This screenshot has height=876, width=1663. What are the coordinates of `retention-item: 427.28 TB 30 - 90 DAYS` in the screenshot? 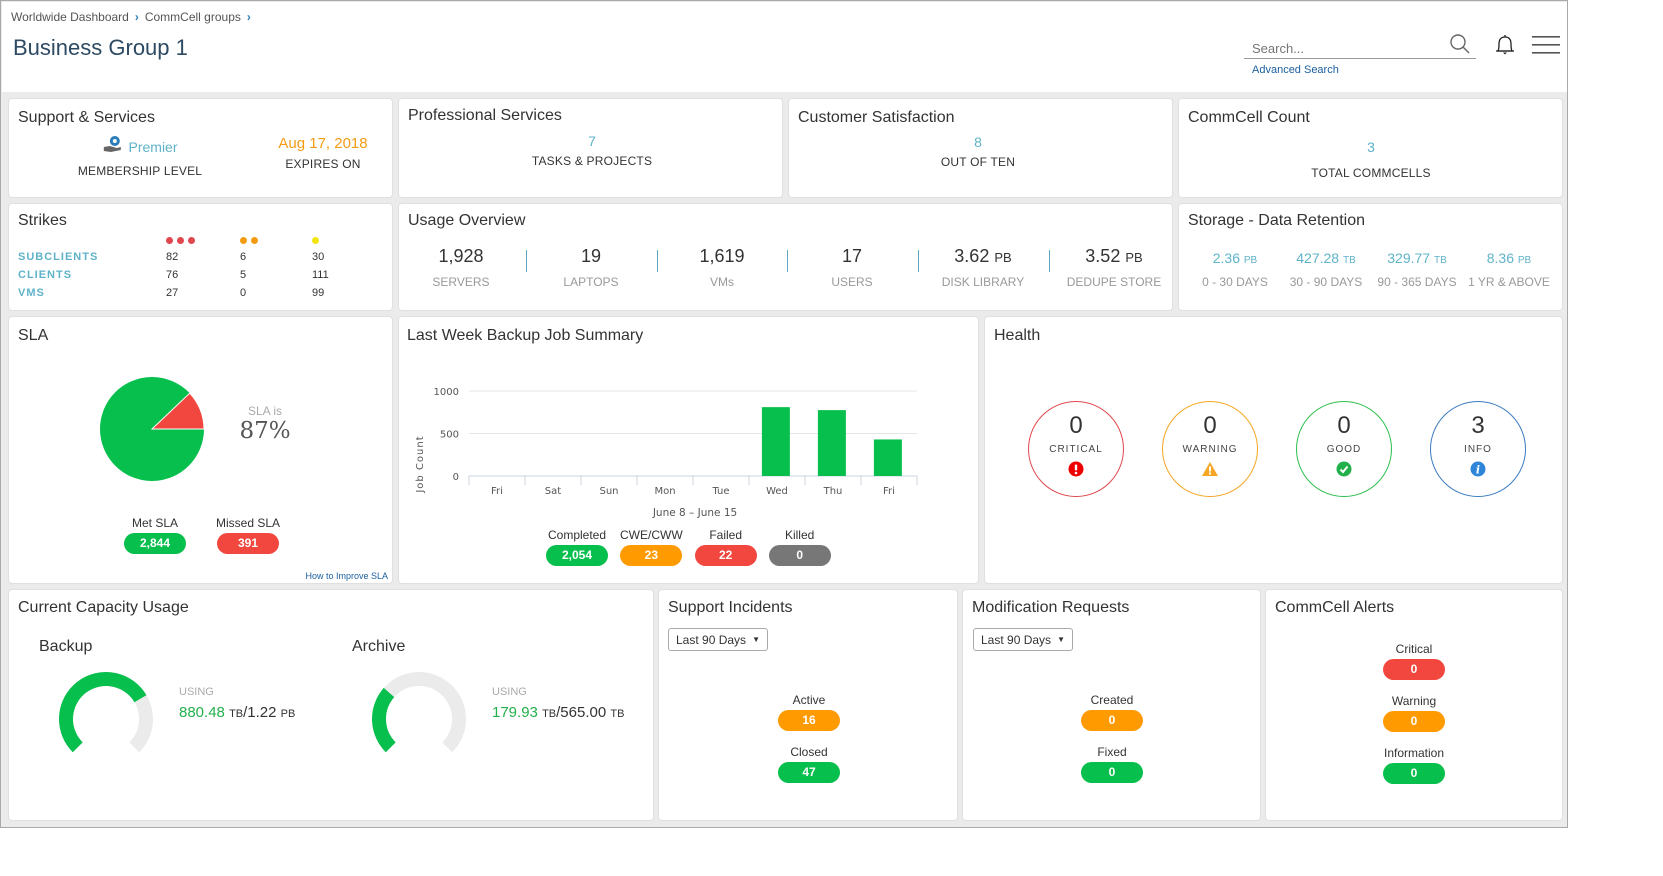 It's located at (1326, 269).